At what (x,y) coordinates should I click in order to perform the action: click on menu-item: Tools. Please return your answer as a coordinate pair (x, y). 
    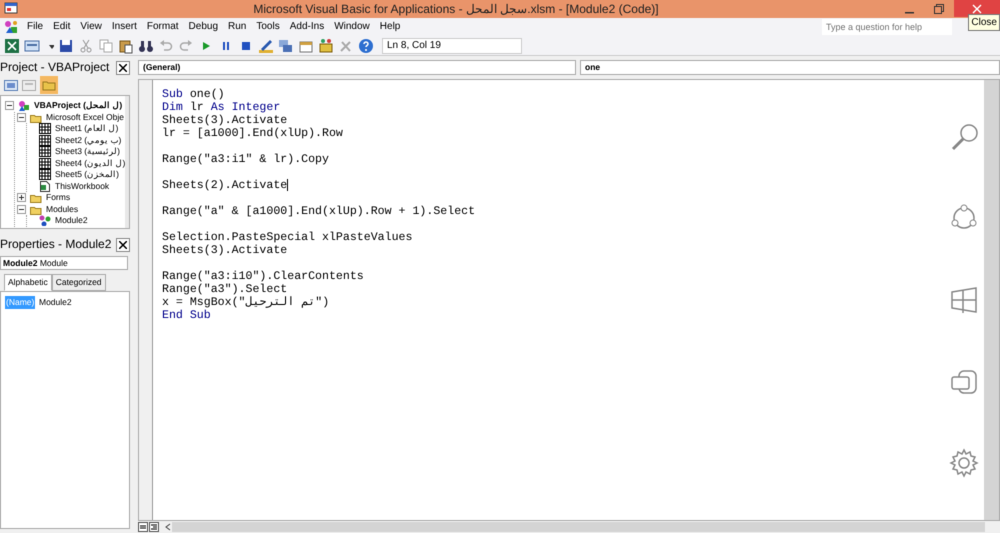
    Looking at the image, I should click on (268, 27).